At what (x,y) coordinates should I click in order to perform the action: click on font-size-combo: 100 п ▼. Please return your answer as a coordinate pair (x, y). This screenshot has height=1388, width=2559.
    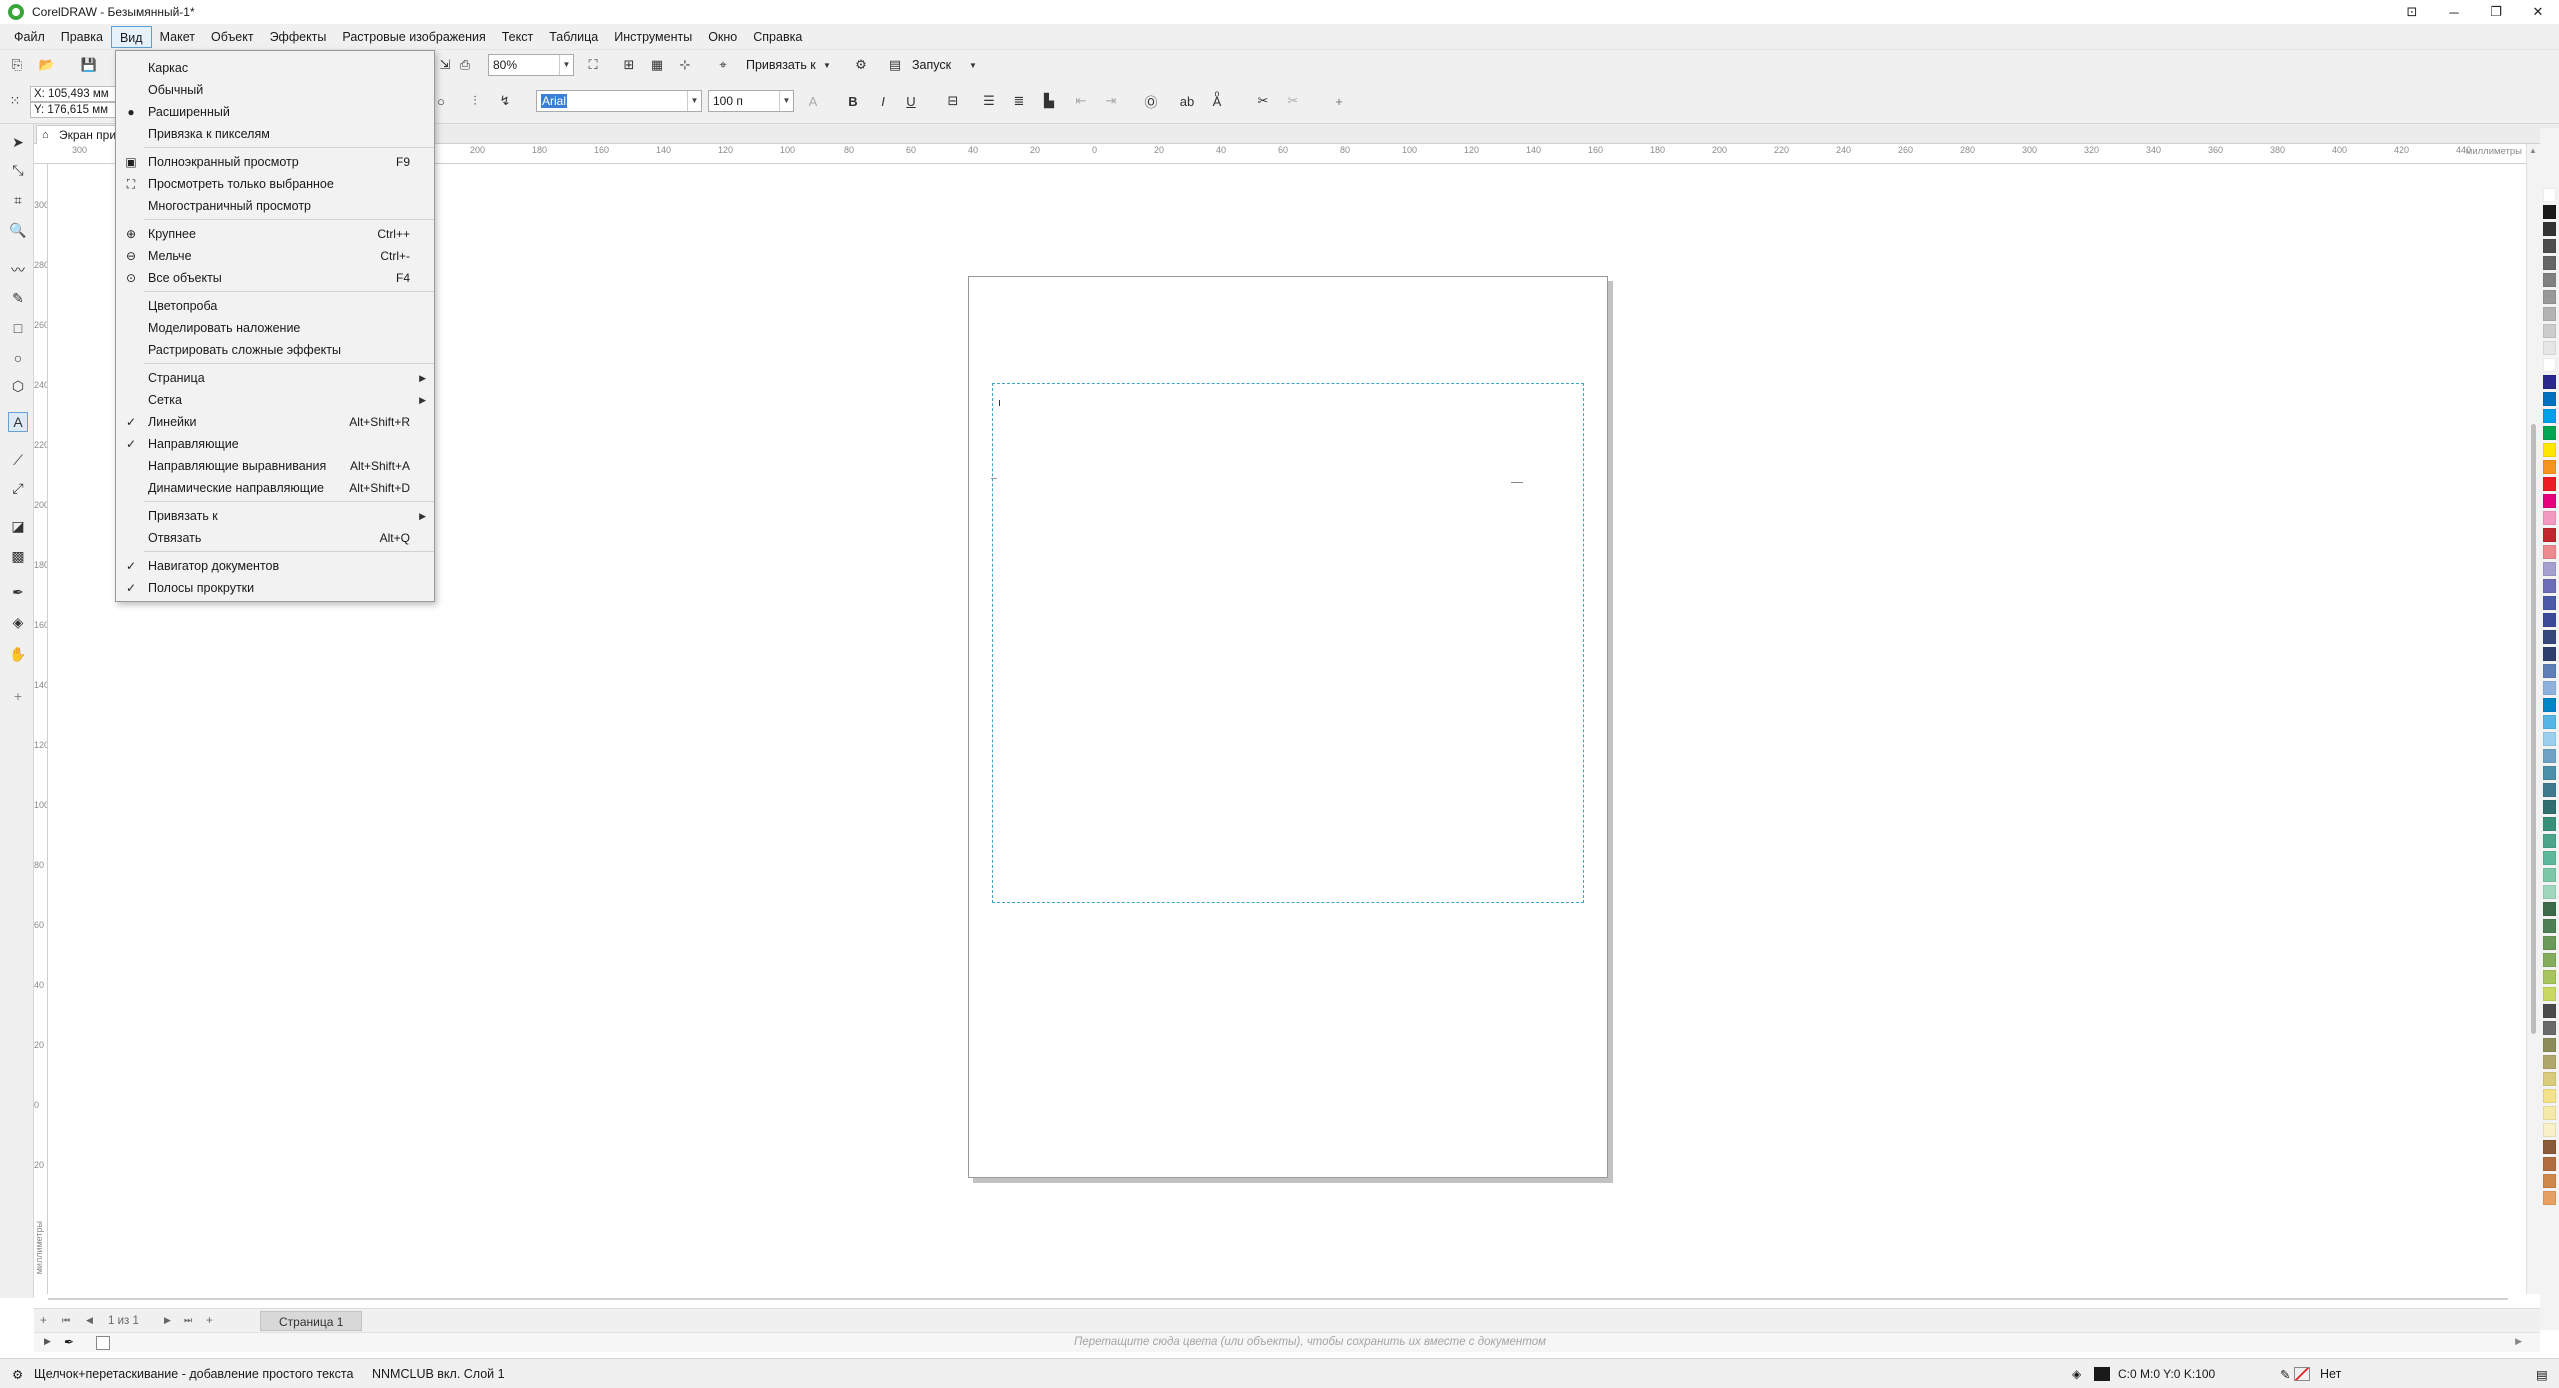
    Looking at the image, I should click on (751, 101).